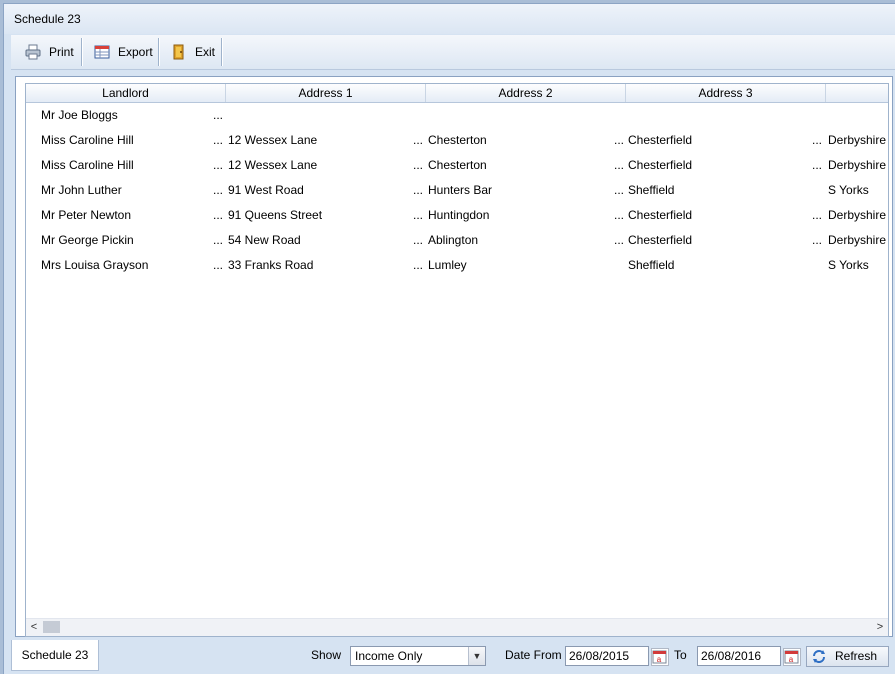 Image resolution: width=895 pixels, height=674 pixels. Describe the element at coordinates (87, 240) in the screenshot. I see `cell-landlord: Mr George Pickin` at that location.